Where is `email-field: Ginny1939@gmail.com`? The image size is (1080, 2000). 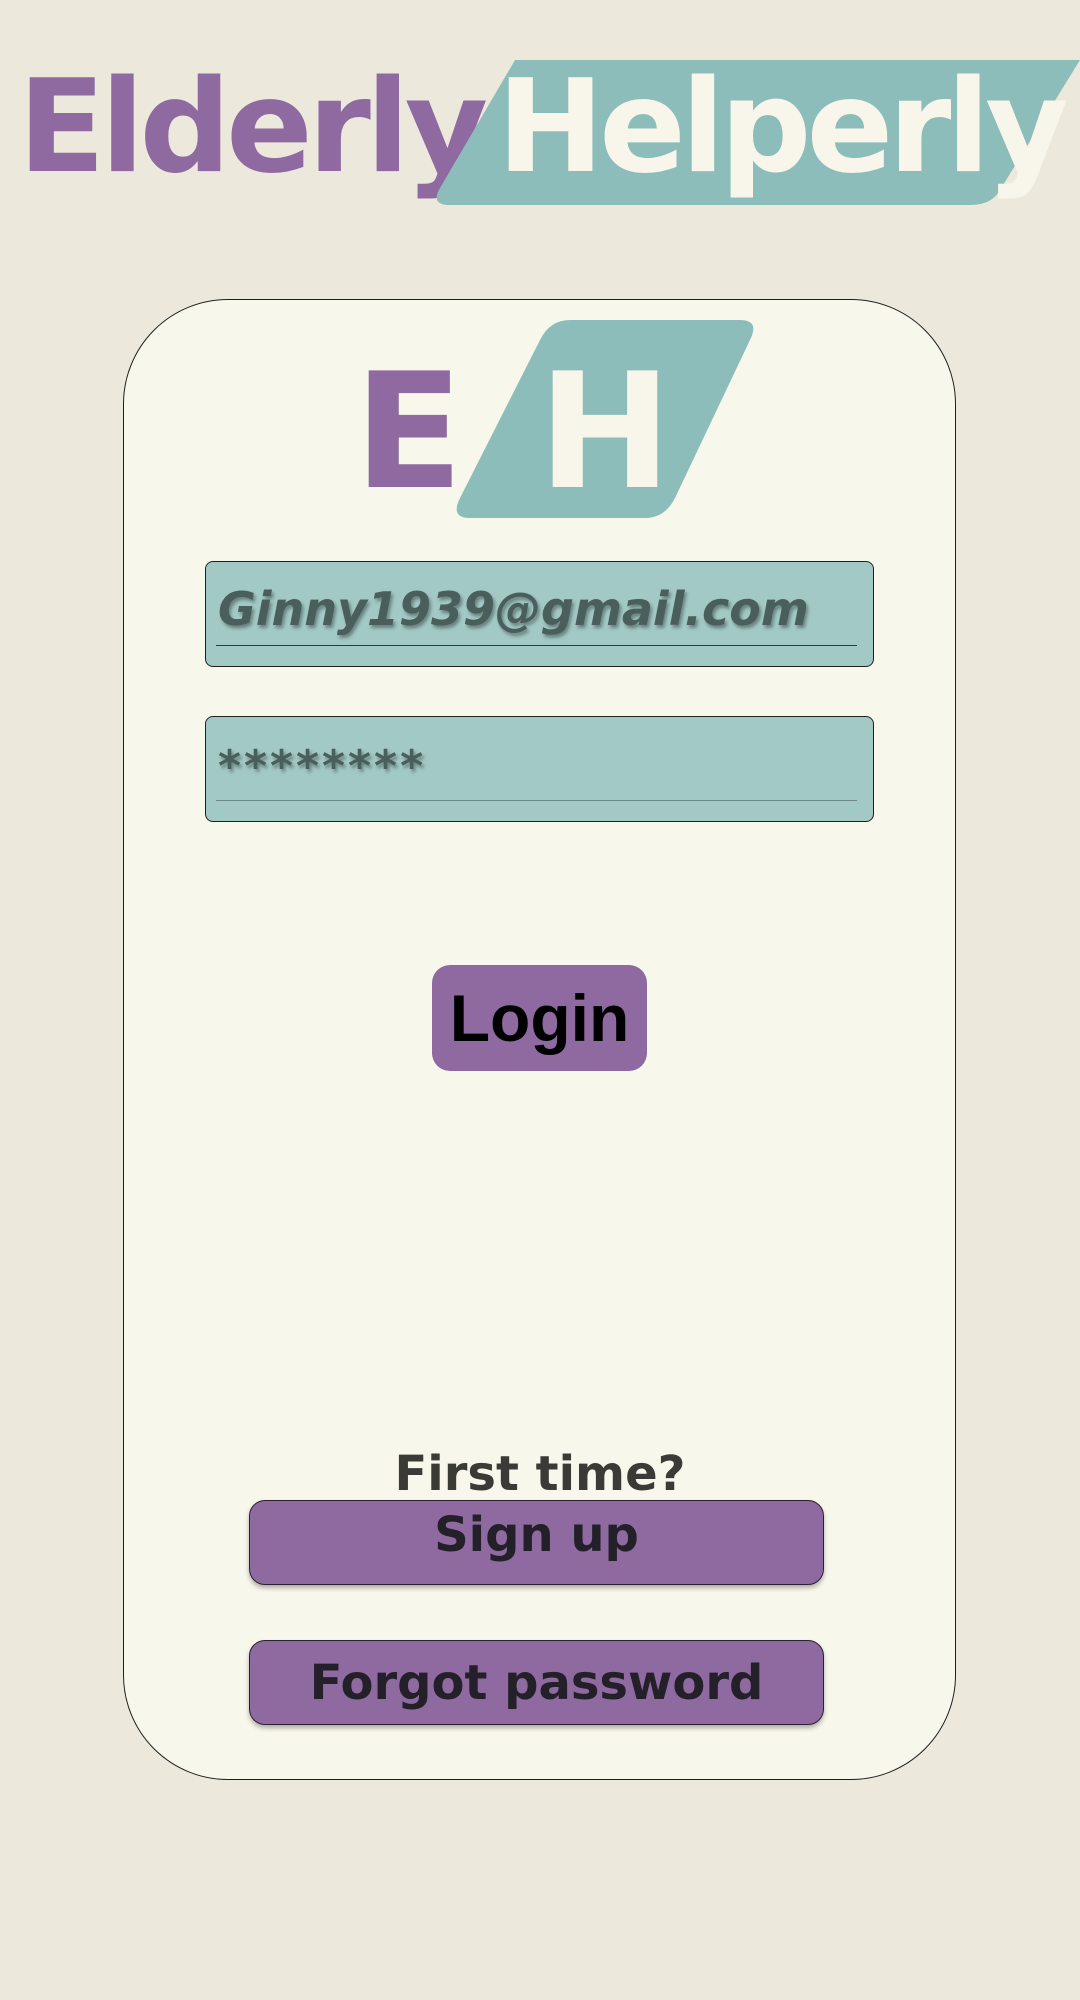
email-field: Ginny1939@gmail.com is located at coordinates (539, 614).